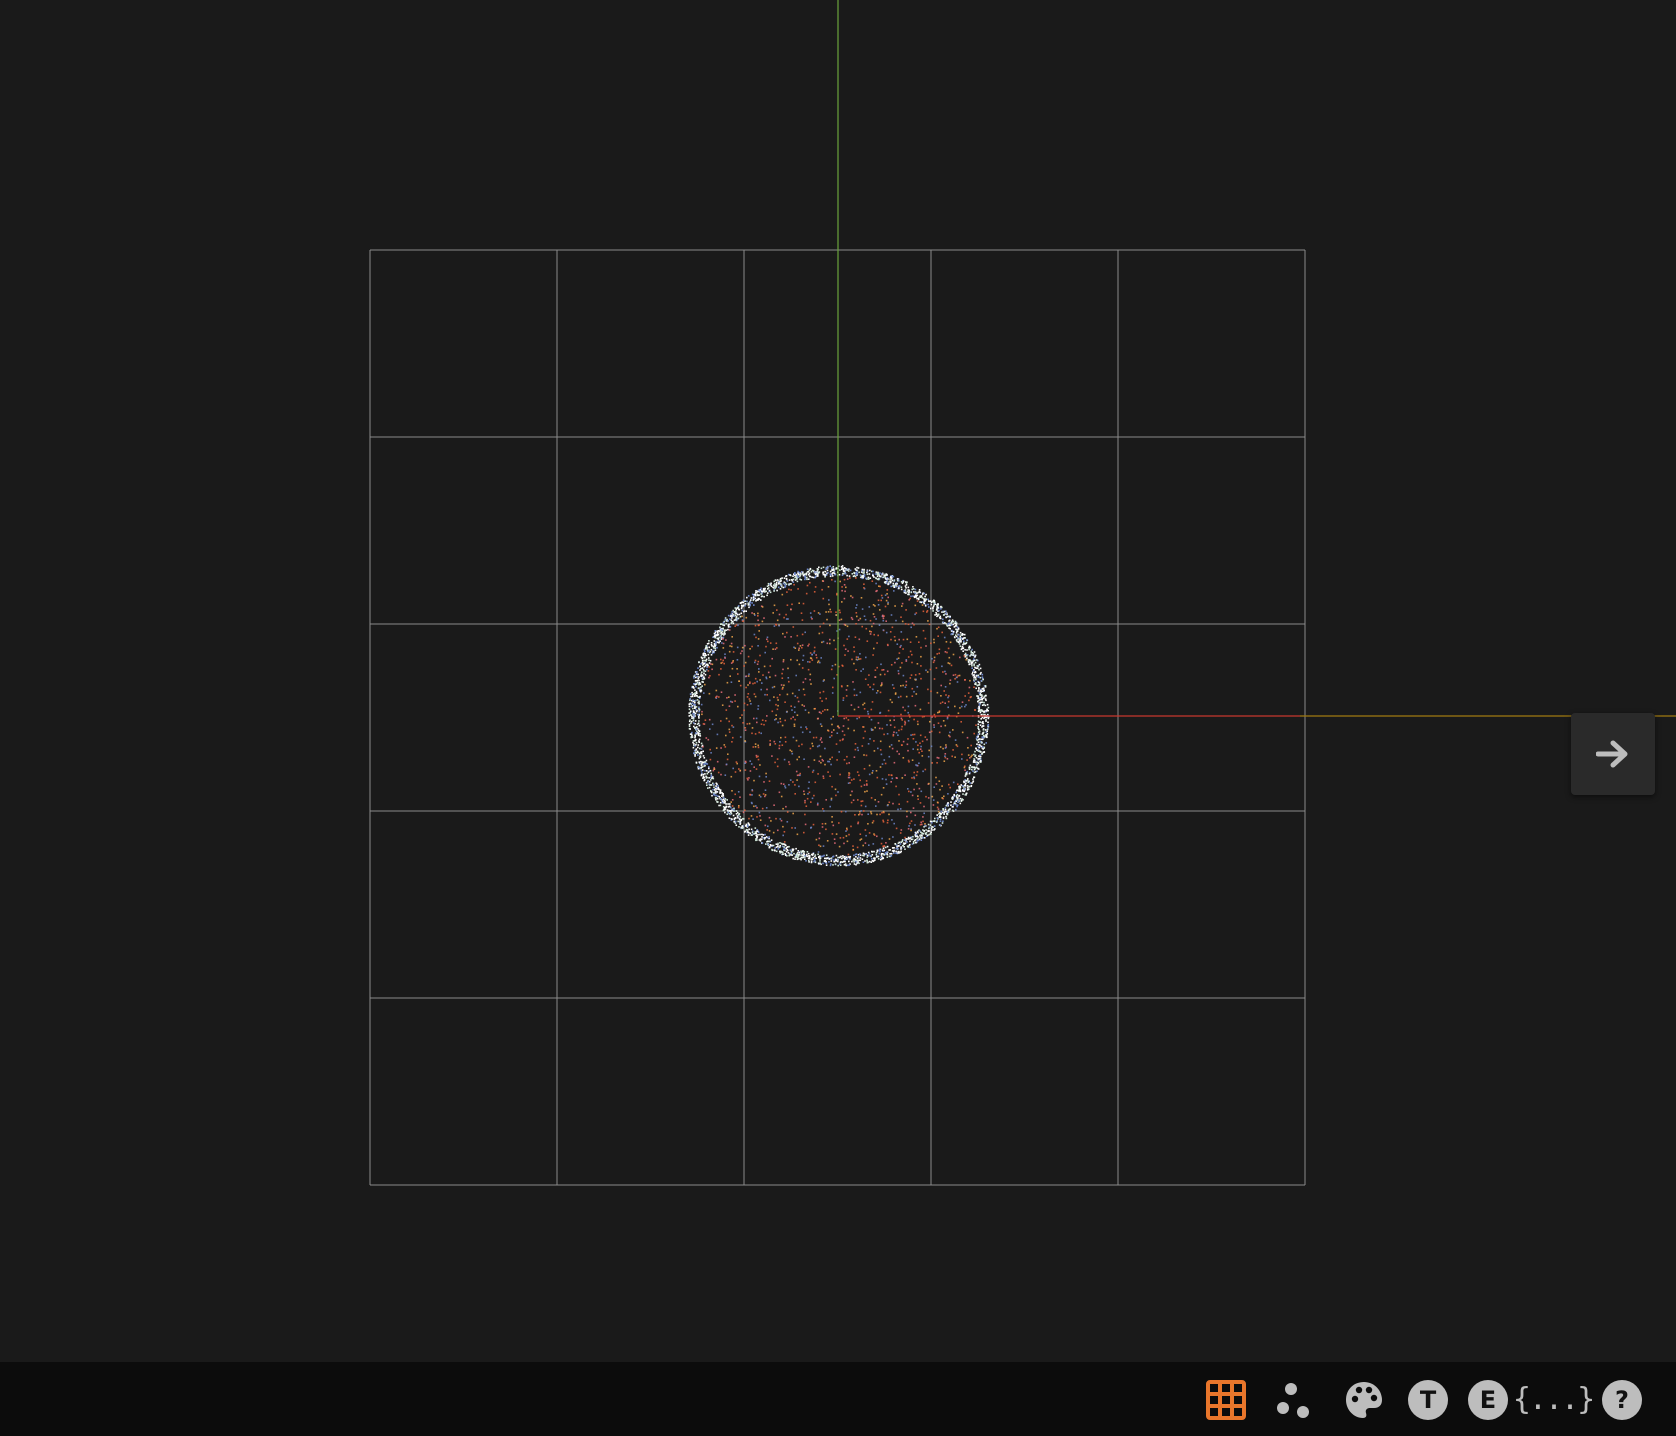 The width and height of the screenshot is (1676, 1436). Describe the element at coordinates (1622, 1400) in the screenshot. I see `help-button: ?` at that location.